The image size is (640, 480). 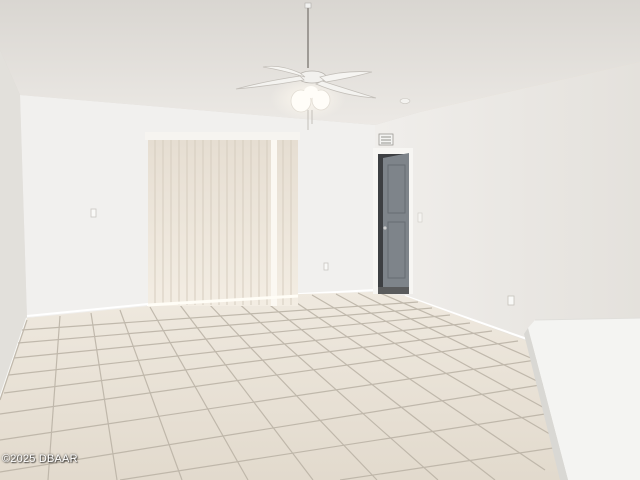 I want to click on light-switch, so click(x=93, y=213).